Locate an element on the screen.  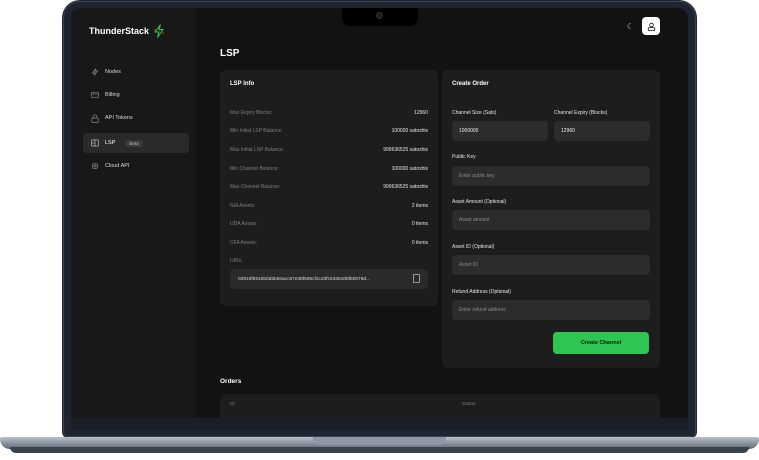
moon-icon: ☾ is located at coordinates (630, 26).